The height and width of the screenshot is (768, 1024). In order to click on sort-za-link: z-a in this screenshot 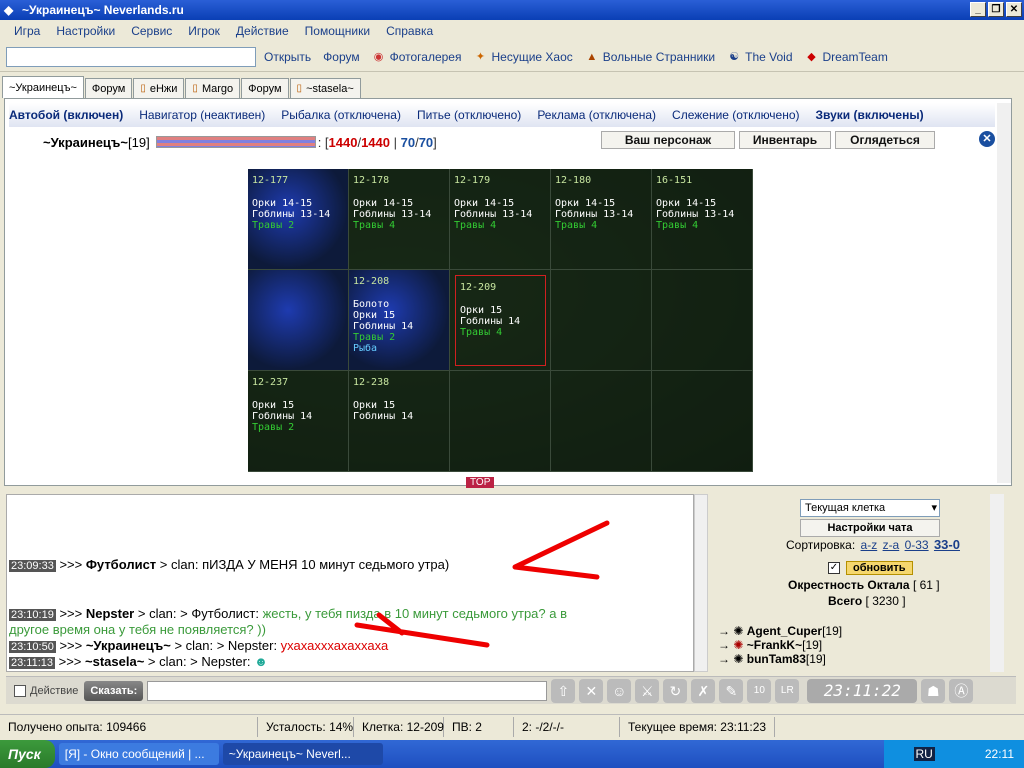, I will do `click(891, 545)`.